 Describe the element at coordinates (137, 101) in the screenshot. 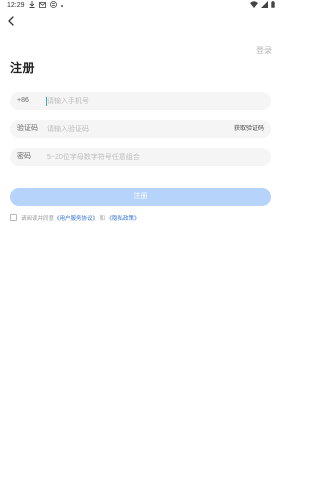

I see `phone-input` at that location.